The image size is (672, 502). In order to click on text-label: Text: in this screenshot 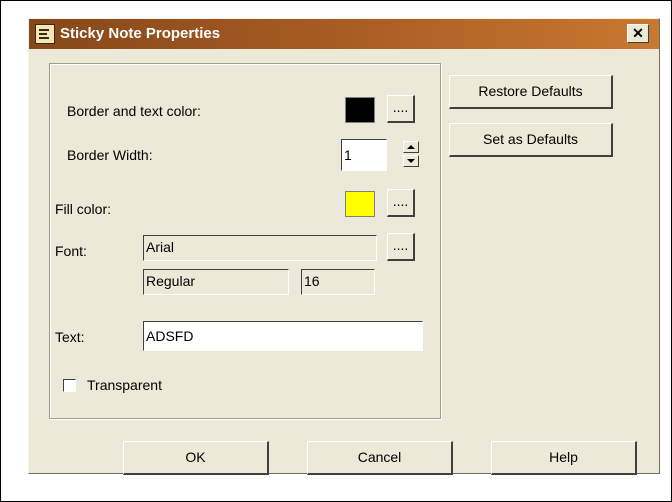, I will do `click(70, 337)`.